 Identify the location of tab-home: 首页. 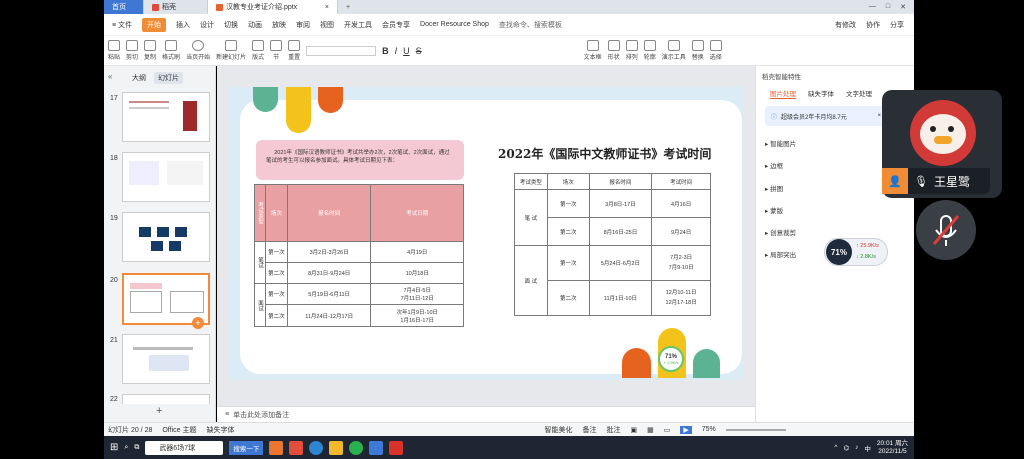
(124, 7).